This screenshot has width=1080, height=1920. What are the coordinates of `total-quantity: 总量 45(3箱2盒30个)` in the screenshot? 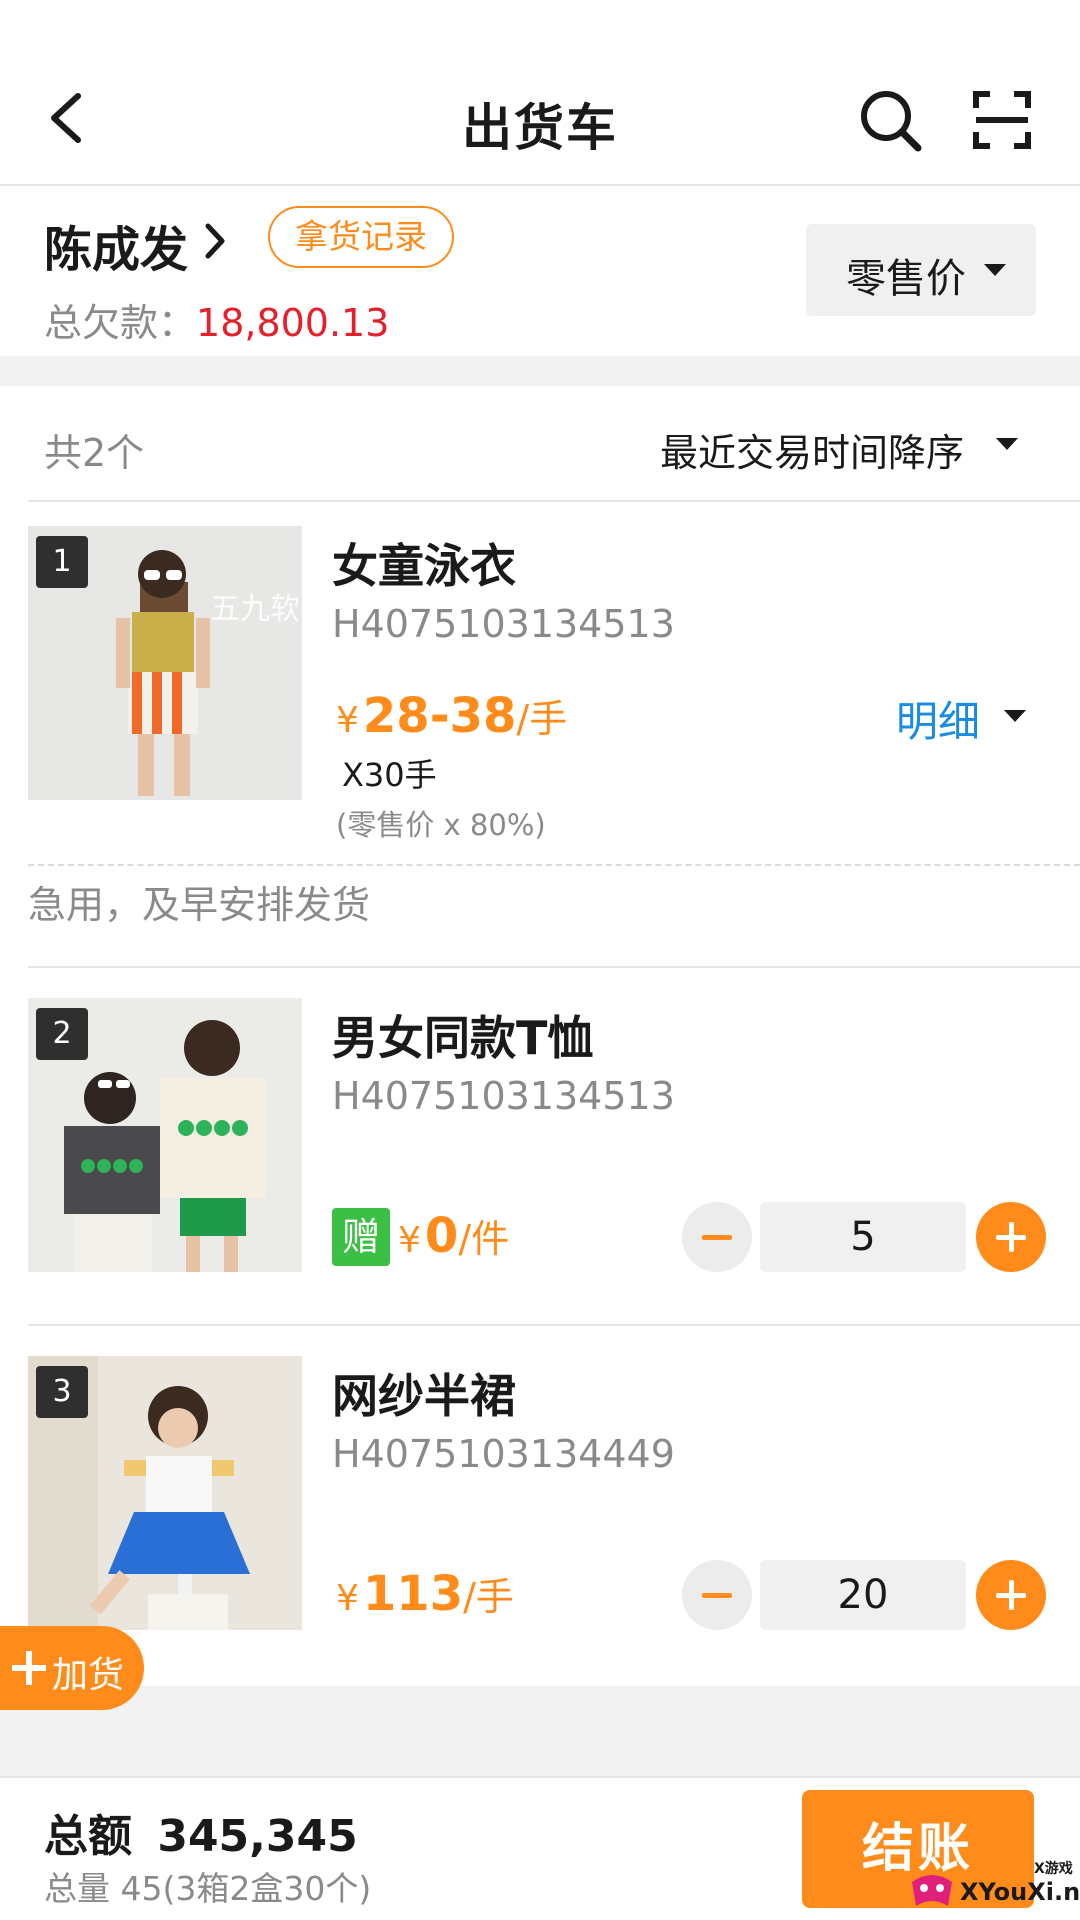 It's located at (208, 1888).